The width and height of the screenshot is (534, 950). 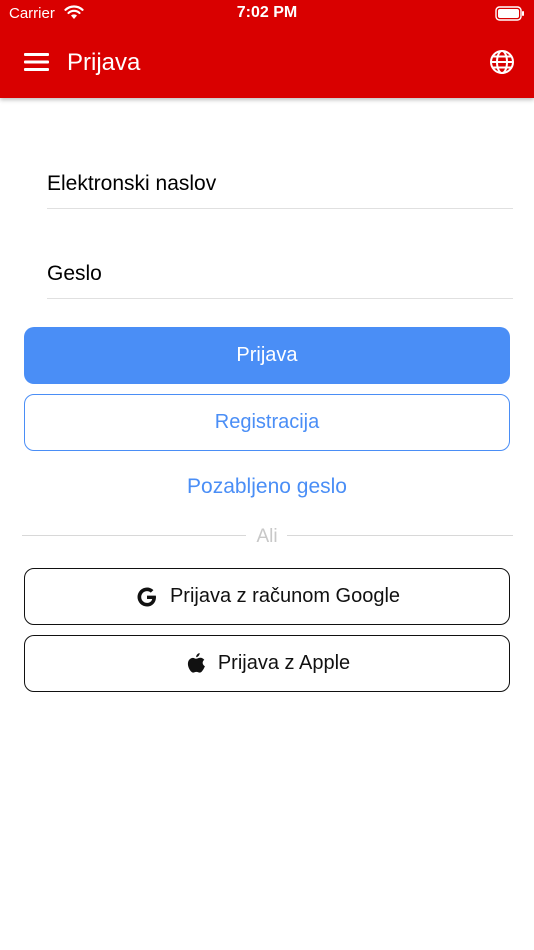 I want to click on email-field, so click(x=280, y=184).